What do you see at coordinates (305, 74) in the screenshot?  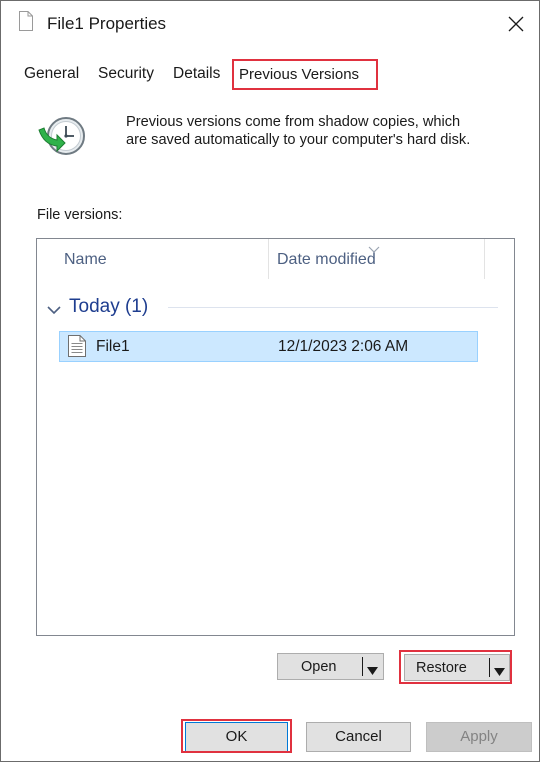 I see `tab-previous-versions: Previous Versions` at bounding box center [305, 74].